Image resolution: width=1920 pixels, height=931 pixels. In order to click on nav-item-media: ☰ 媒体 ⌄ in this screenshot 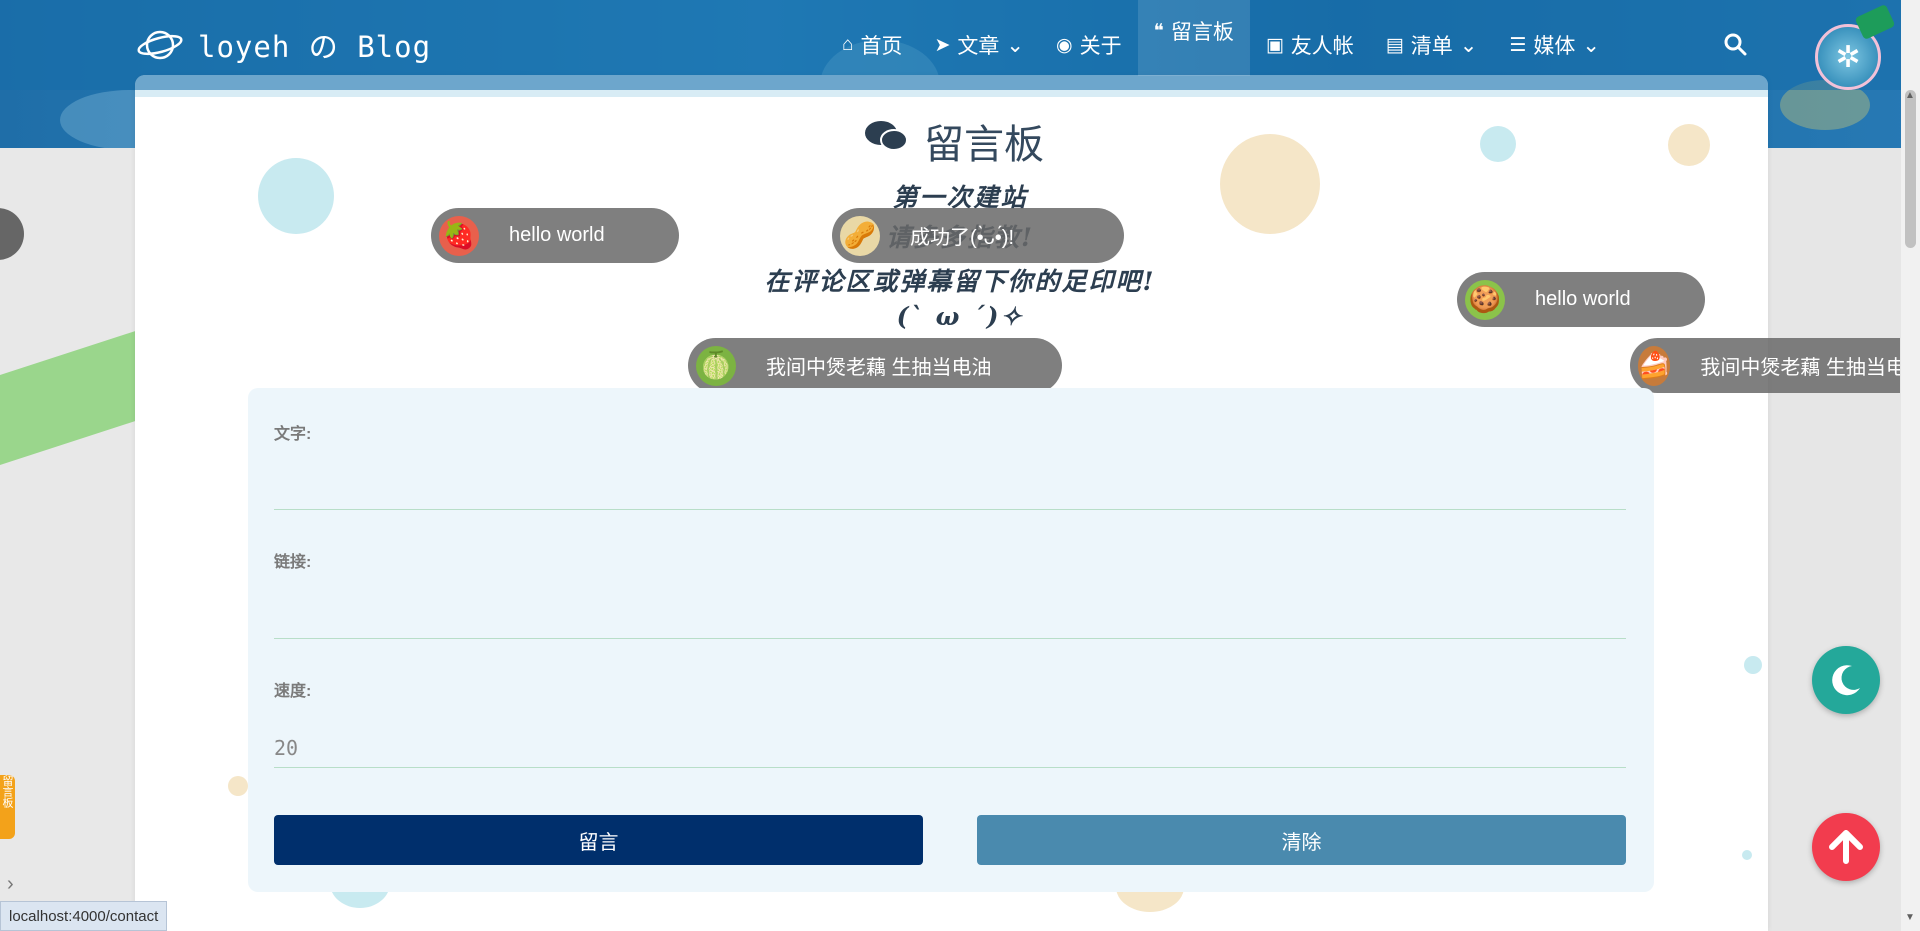, I will do `click(1554, 45)`.